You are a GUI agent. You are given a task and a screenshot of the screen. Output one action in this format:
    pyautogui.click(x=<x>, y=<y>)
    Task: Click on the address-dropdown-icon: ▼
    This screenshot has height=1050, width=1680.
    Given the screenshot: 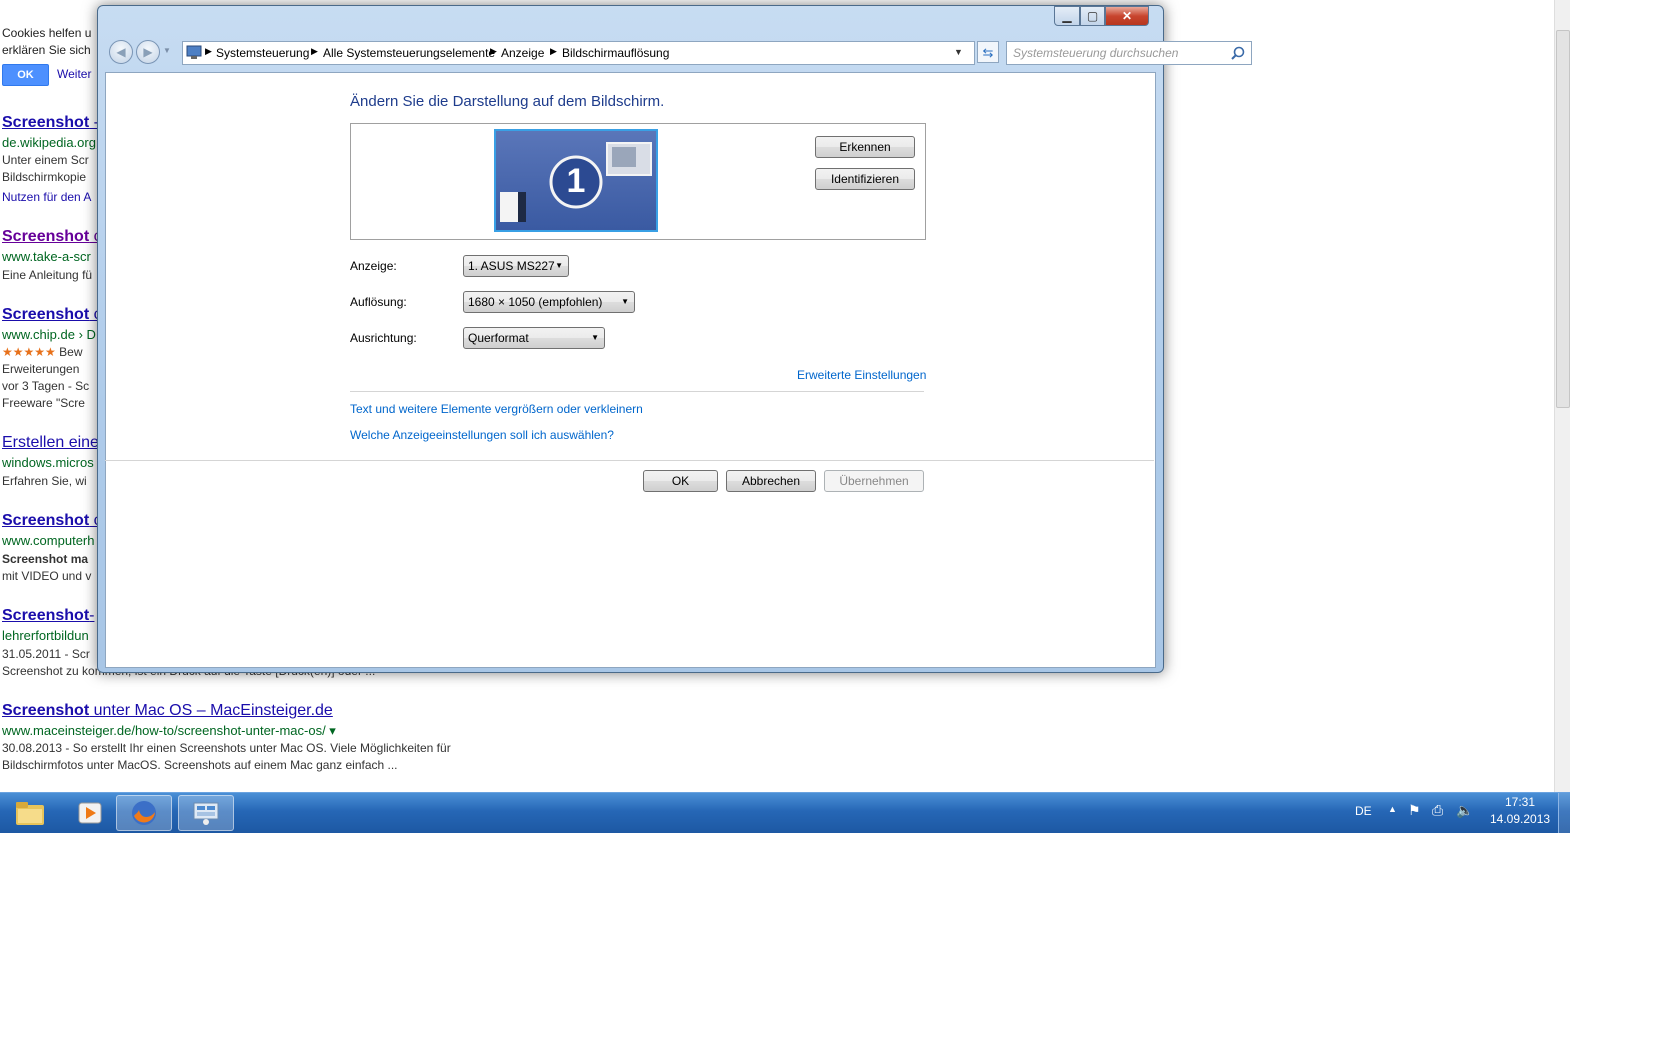 What is the action you would take?
    pyautogui.click(x=958, y=52)
    